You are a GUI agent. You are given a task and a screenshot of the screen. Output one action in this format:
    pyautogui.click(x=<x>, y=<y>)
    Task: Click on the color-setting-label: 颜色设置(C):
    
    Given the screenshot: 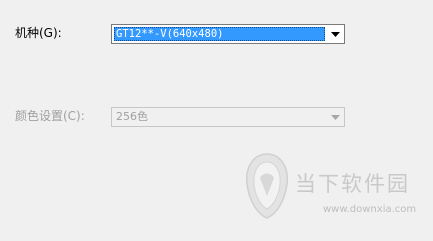 What is the action you would take?
    pyautogui.click(x=50, y=116)
    